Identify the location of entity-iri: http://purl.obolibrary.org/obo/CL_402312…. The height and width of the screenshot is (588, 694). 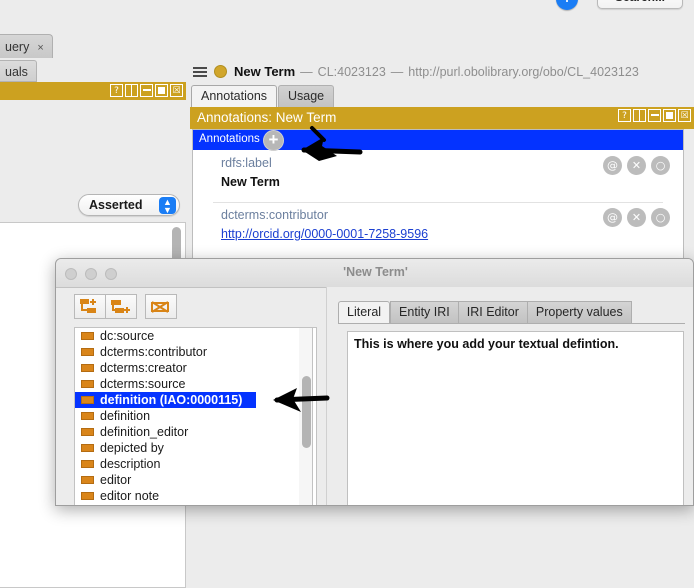
(523, 71).